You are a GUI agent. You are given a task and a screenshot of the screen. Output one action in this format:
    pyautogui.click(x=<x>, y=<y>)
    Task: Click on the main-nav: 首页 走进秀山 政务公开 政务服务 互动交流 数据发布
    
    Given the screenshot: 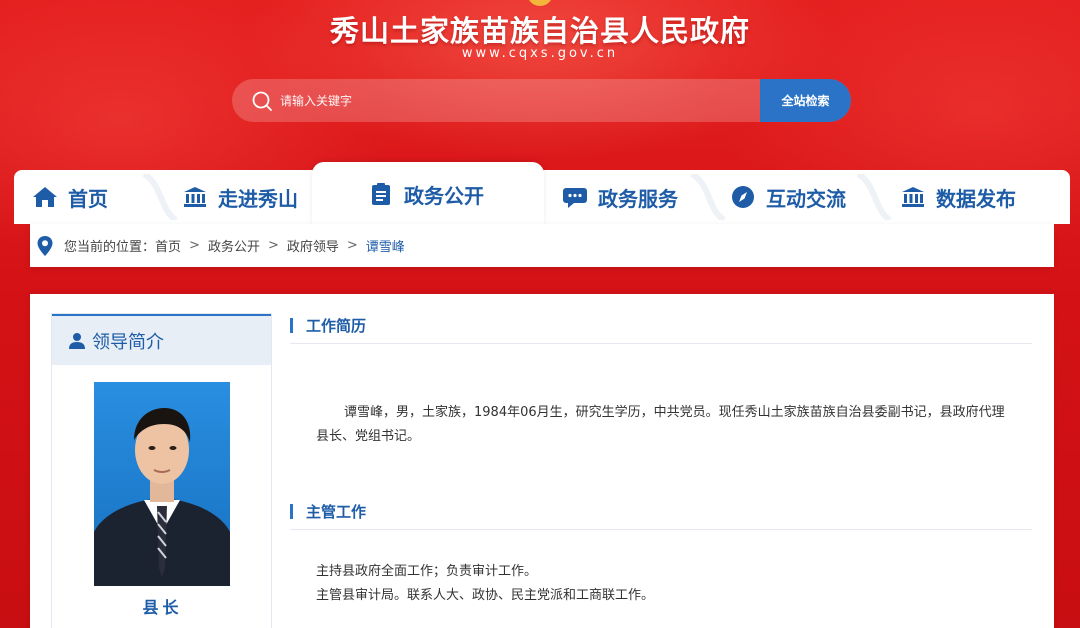 What is the action you would take?
    pyautogui.click(x=542, y=194)
    